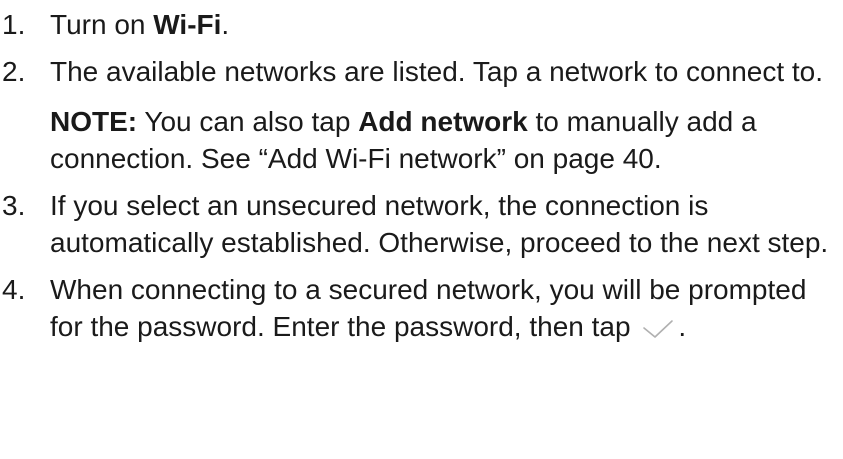  Describe the element at coordinates (658, 328) in the screenshot. I see `checkmark-icon` at that location.